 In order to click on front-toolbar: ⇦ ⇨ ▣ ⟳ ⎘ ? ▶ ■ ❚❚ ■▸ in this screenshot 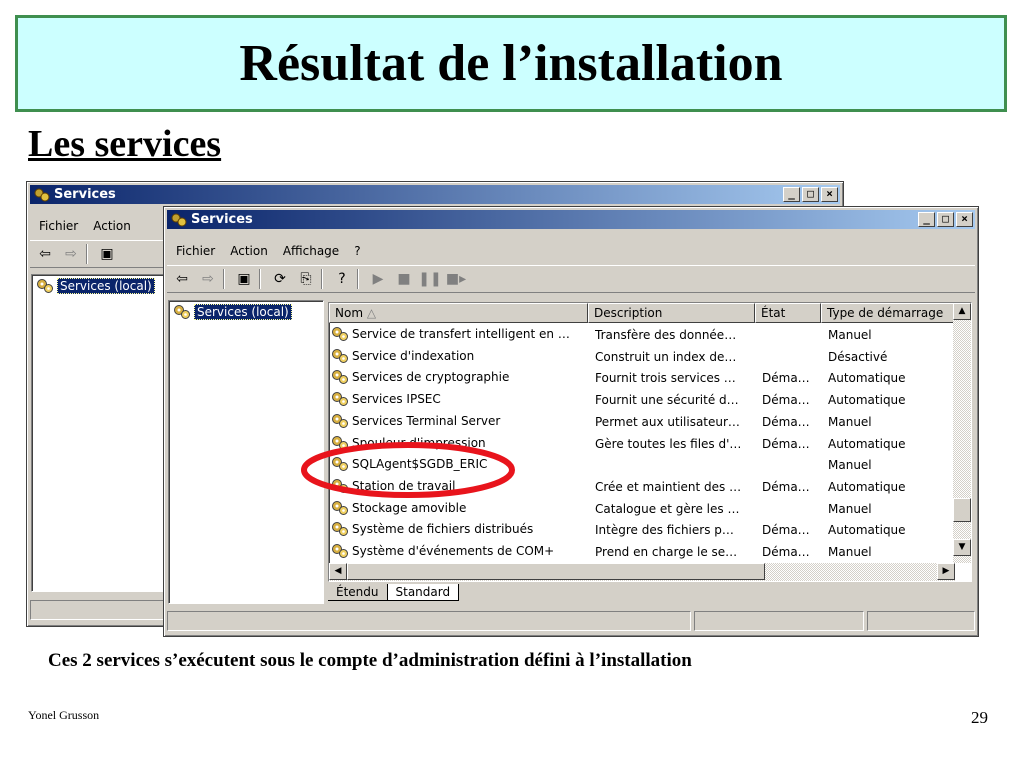, I will do `click(571, 279)`.